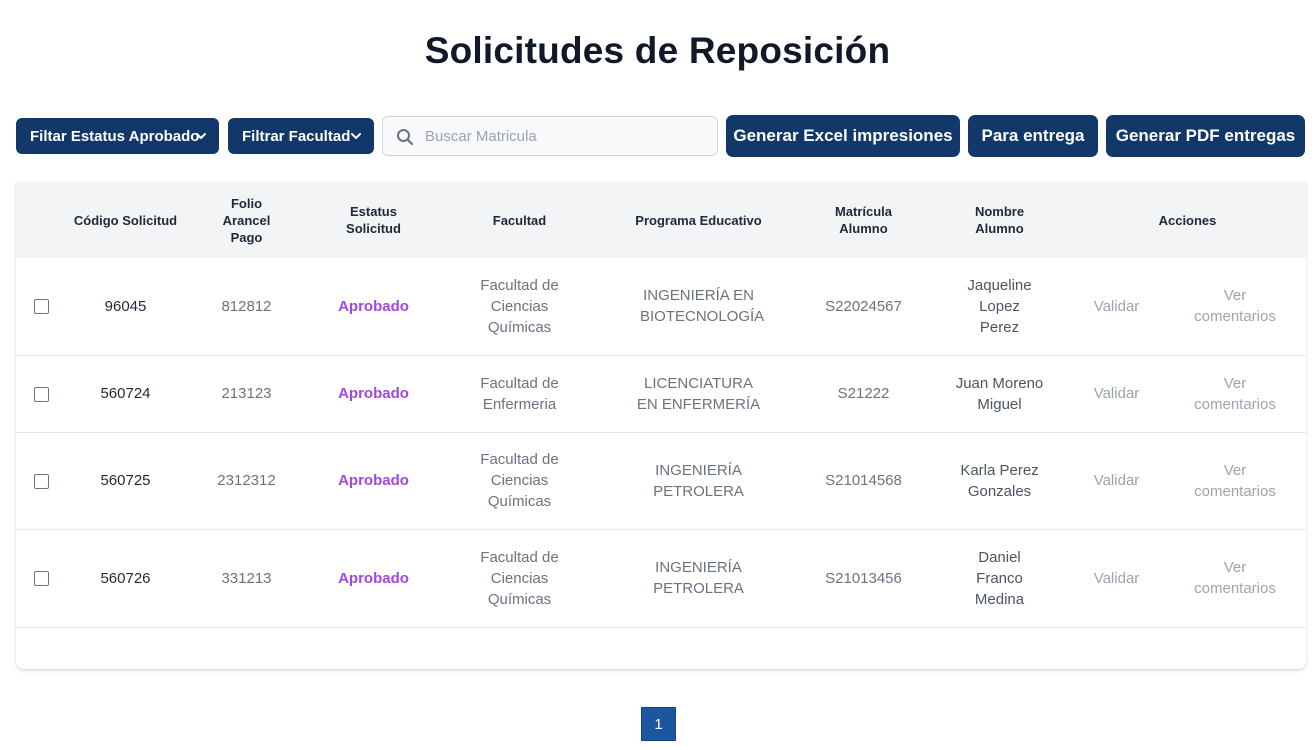 This screenshot has width=1315, height=750. I want to click on header-folio: Folio Arancel Pago, so click(246, 220).